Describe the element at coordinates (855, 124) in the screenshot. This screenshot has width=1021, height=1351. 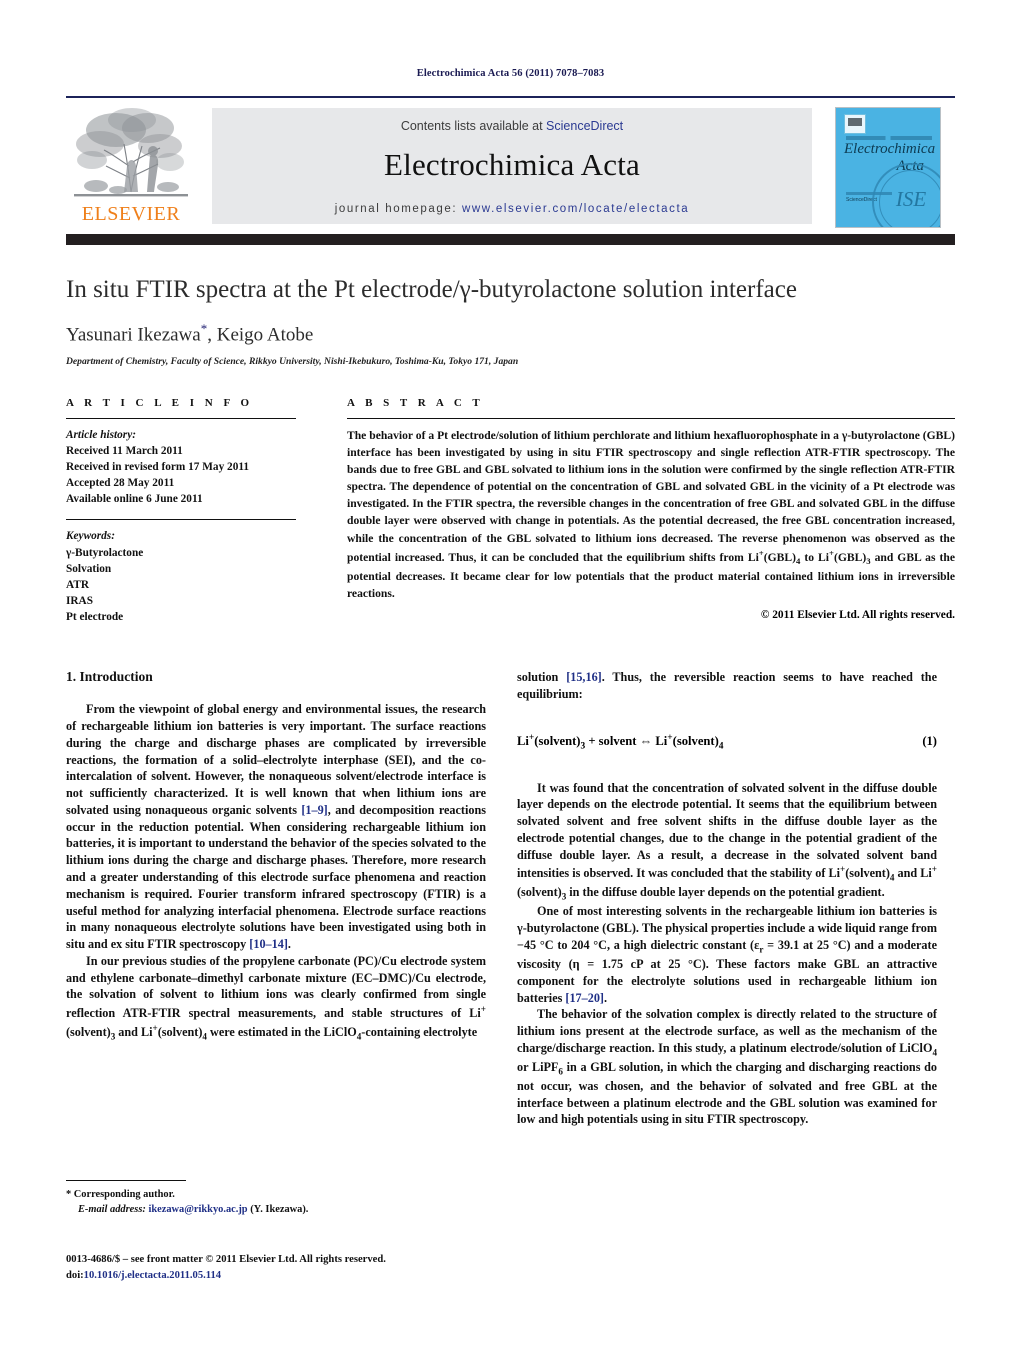
I see `cover-elsevier-icon` at that location.